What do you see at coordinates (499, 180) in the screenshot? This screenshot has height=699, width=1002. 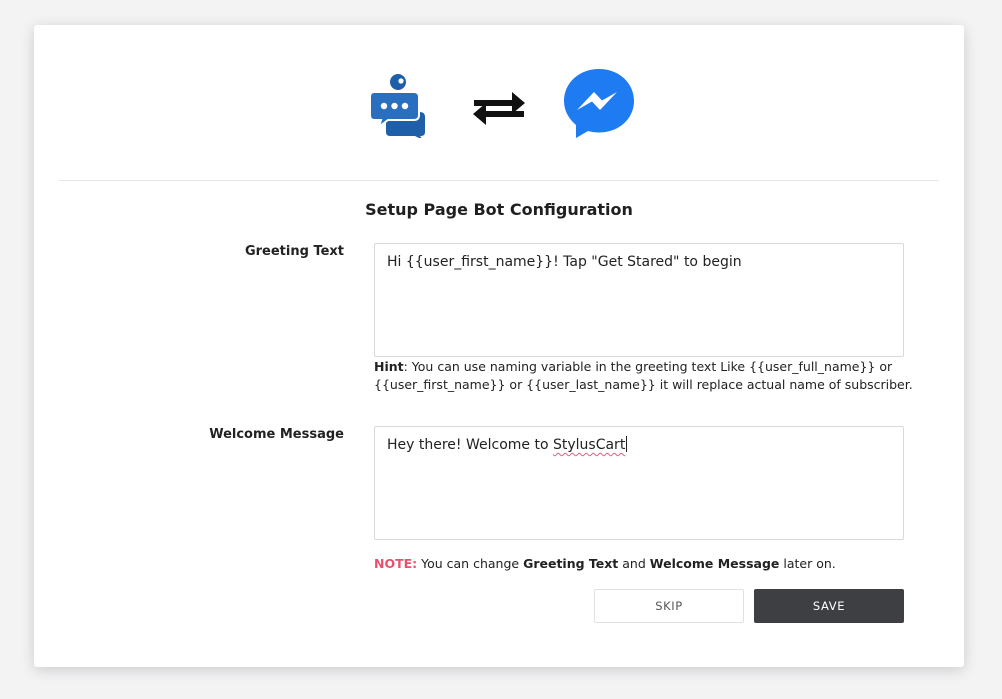 I see `header-divider` at bounding box center [499, 180].